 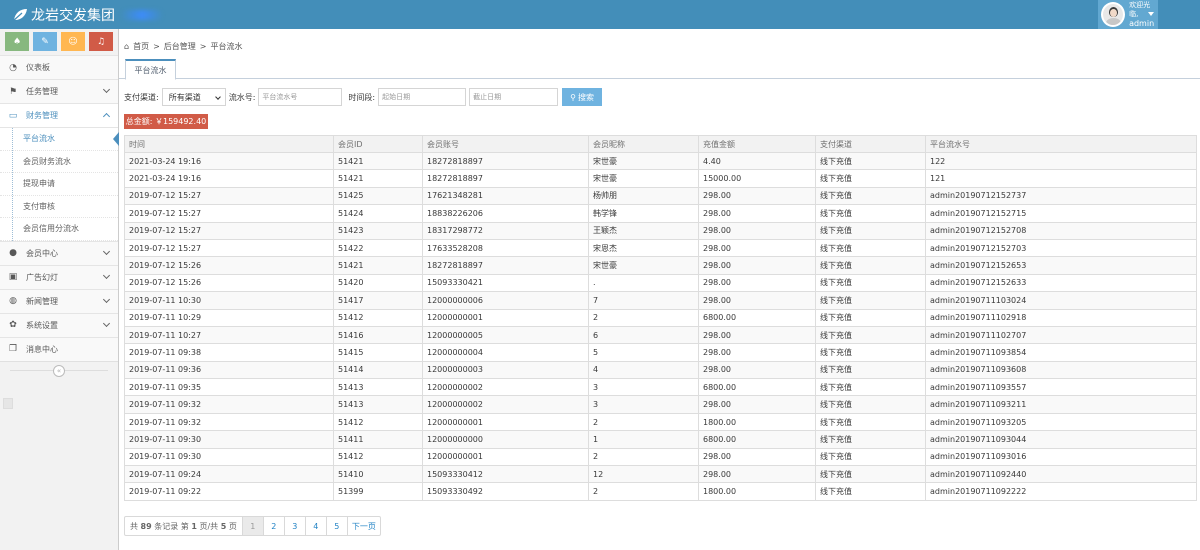 I want to click on sidebar-item-label: 任务管理, so click(x=42, y=91).